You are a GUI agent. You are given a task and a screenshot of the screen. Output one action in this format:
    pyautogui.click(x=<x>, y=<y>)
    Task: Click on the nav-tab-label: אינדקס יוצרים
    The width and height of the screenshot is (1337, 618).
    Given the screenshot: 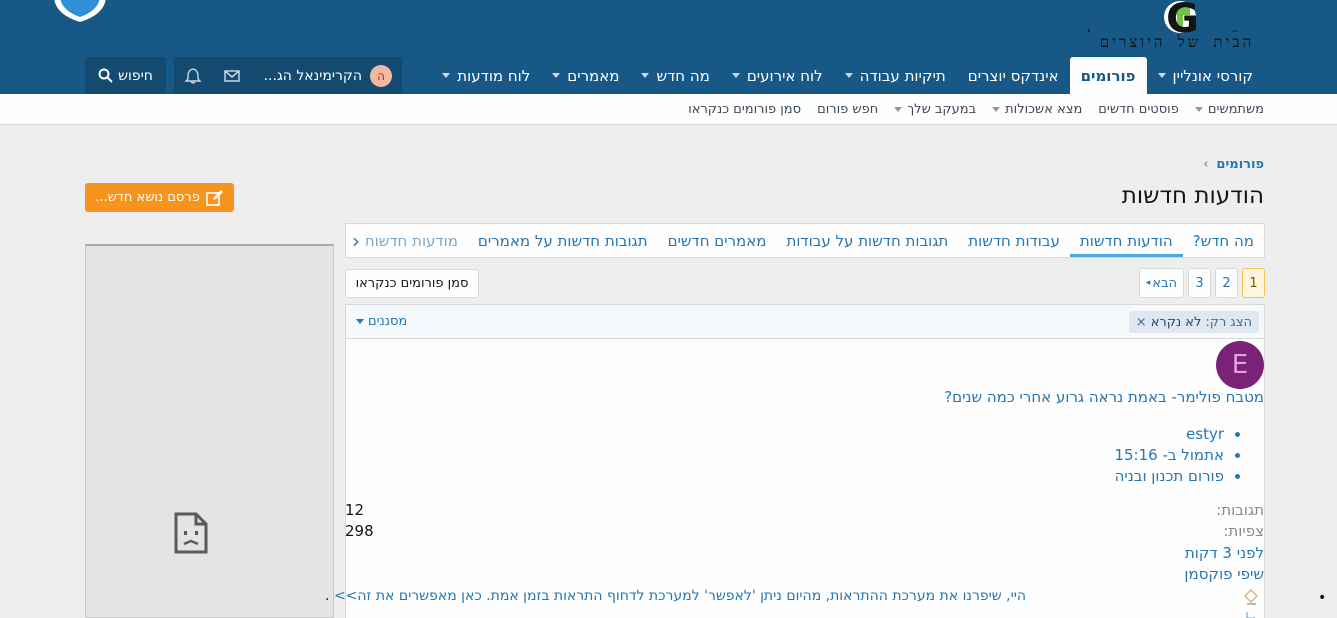 What is the action you would take?
    pyautogui.click(x=1013, y=75)
    